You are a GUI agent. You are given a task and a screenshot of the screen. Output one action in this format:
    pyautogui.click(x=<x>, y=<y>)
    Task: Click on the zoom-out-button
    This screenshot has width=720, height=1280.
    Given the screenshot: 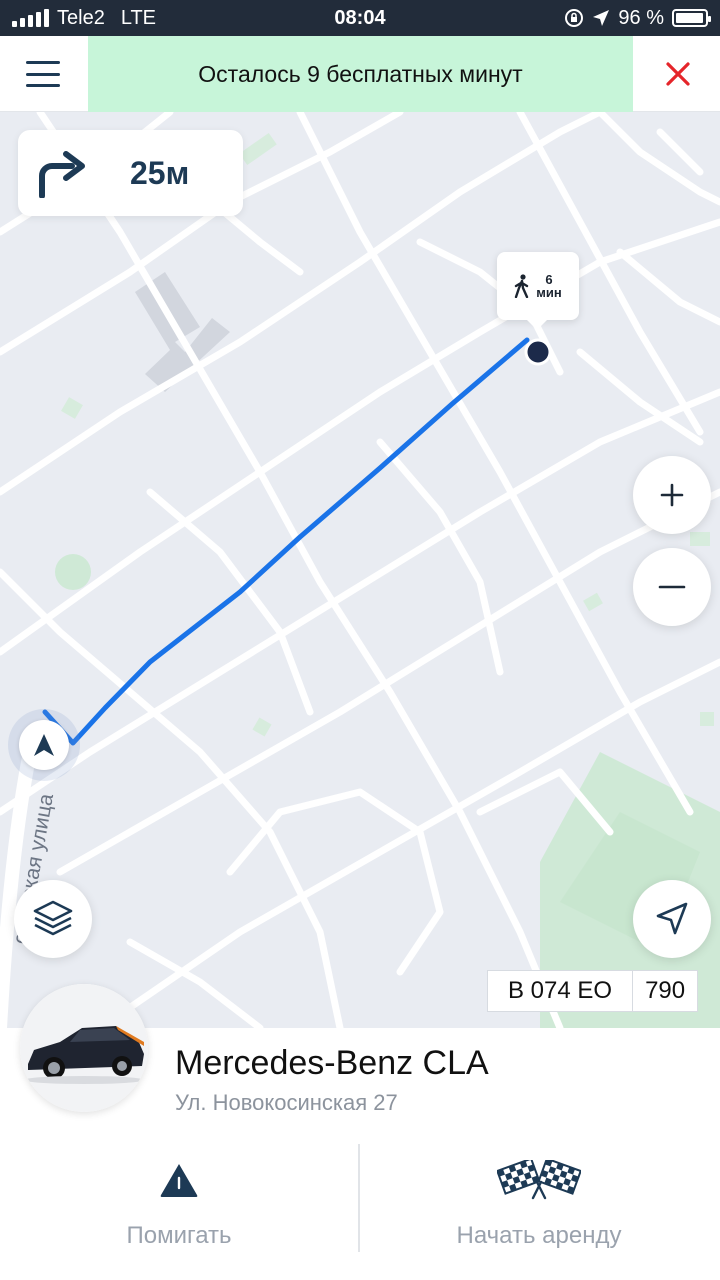 What is the action you would take?
    pyautogui.click(x=672, y=587)
    